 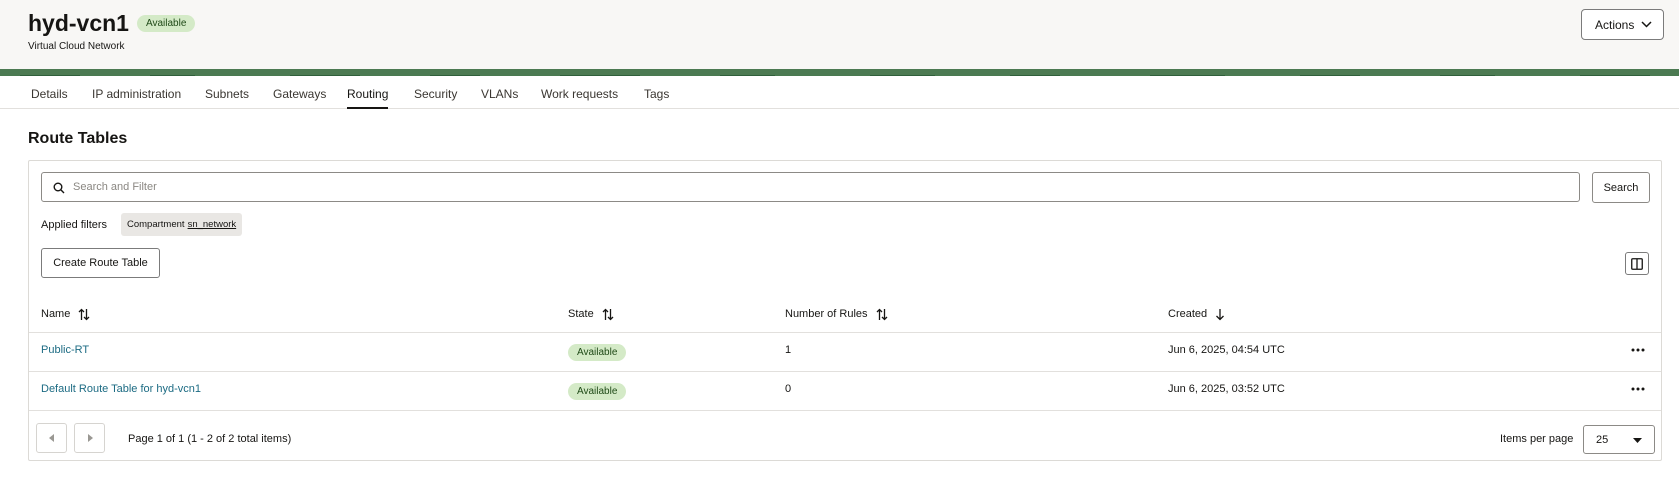 I want to click on pagination-info: Page 1 of 1 (1 - 2 of 2 total items), so click(x=210, y=439).